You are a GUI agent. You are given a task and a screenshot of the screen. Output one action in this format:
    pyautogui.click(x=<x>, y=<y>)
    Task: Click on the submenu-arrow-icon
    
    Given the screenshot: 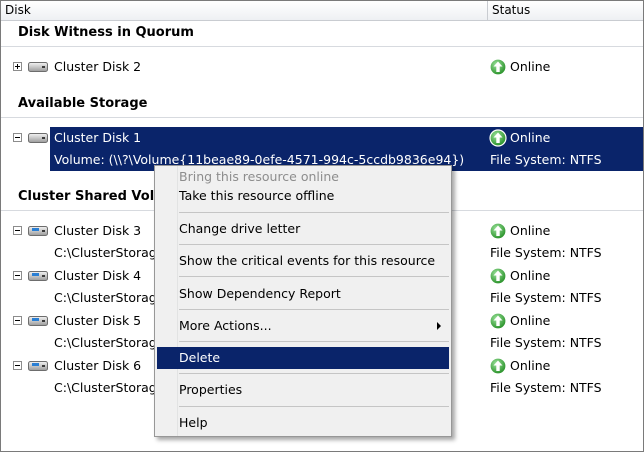 What is the action you would take?
    pyautogui.click(x=439, y=326)
    